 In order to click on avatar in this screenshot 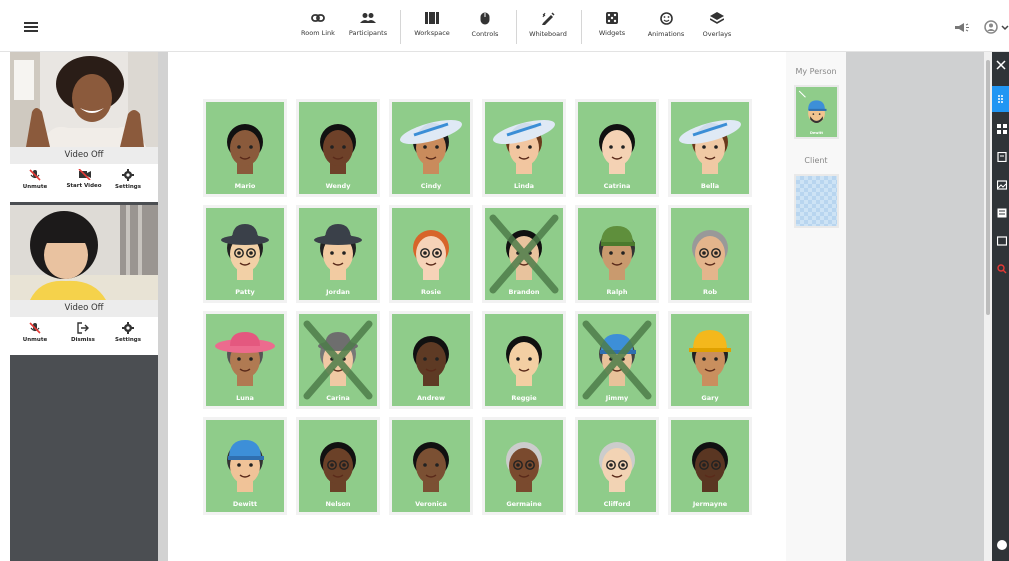, I will do `click(812, 107)`.